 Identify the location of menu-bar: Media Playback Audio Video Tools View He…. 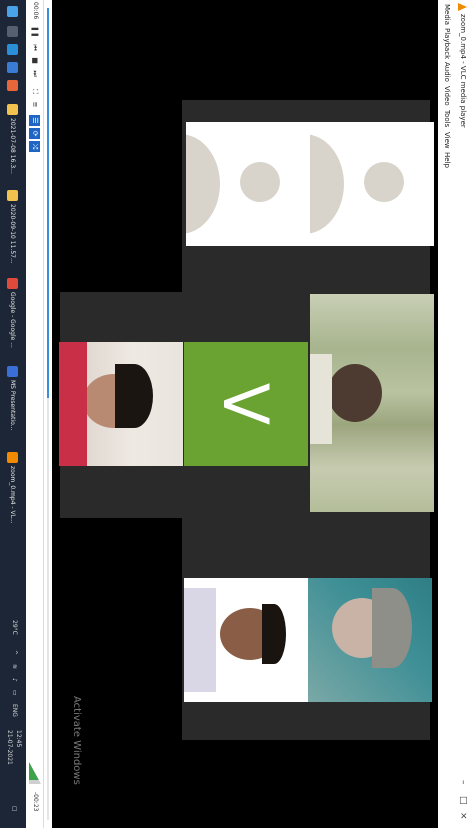
(446, 414).